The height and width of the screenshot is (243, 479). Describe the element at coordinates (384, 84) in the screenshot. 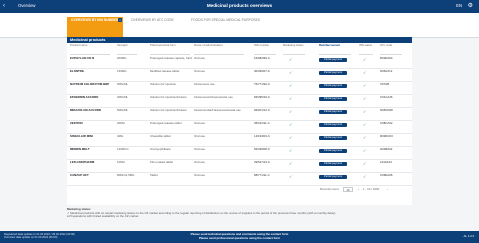

I see `atc-code: V07AB` at that location.